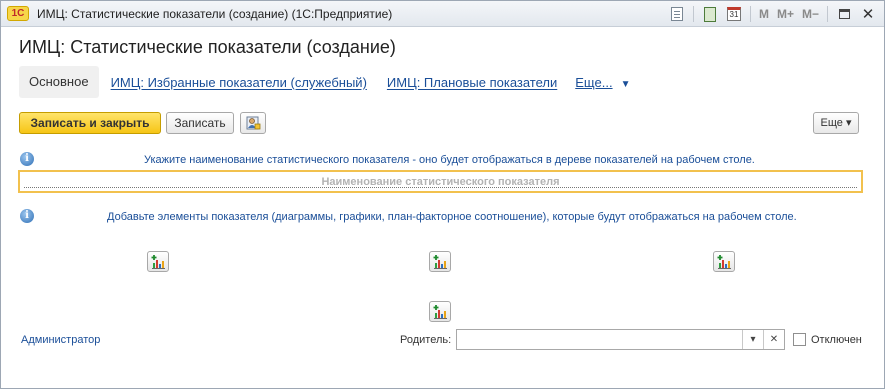  Describe the element at coordinates (868, 14) in the screenshot. I see `close-icon: ✕` at that location.